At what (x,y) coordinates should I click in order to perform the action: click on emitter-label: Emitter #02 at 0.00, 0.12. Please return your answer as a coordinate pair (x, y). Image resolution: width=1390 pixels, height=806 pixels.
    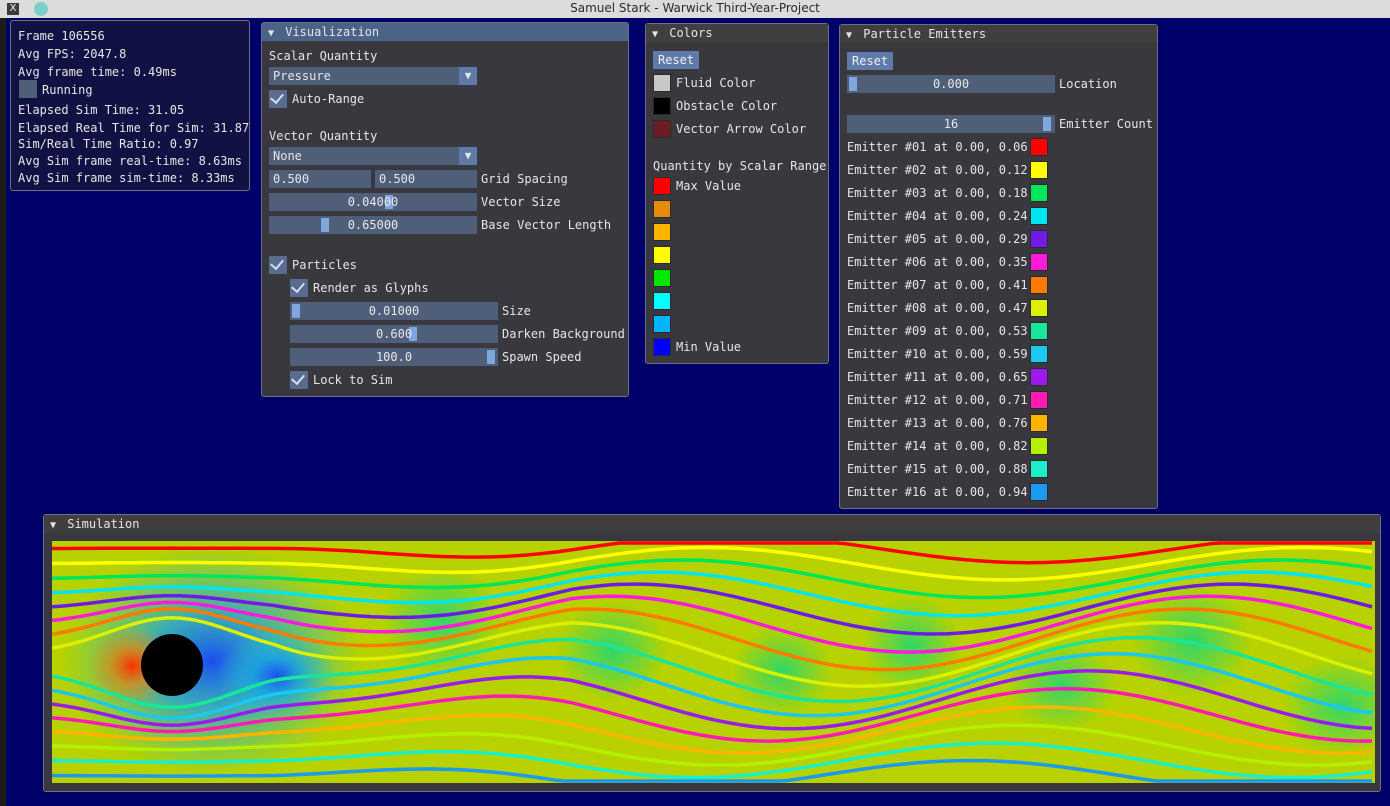
    Looking at the image, I should click on (937, 170).